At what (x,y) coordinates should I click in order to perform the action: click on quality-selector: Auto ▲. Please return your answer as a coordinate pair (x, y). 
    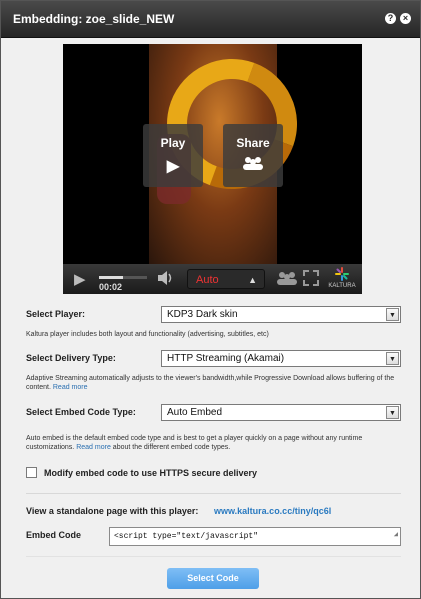
    Looking at the image, I should click on (226, 279).